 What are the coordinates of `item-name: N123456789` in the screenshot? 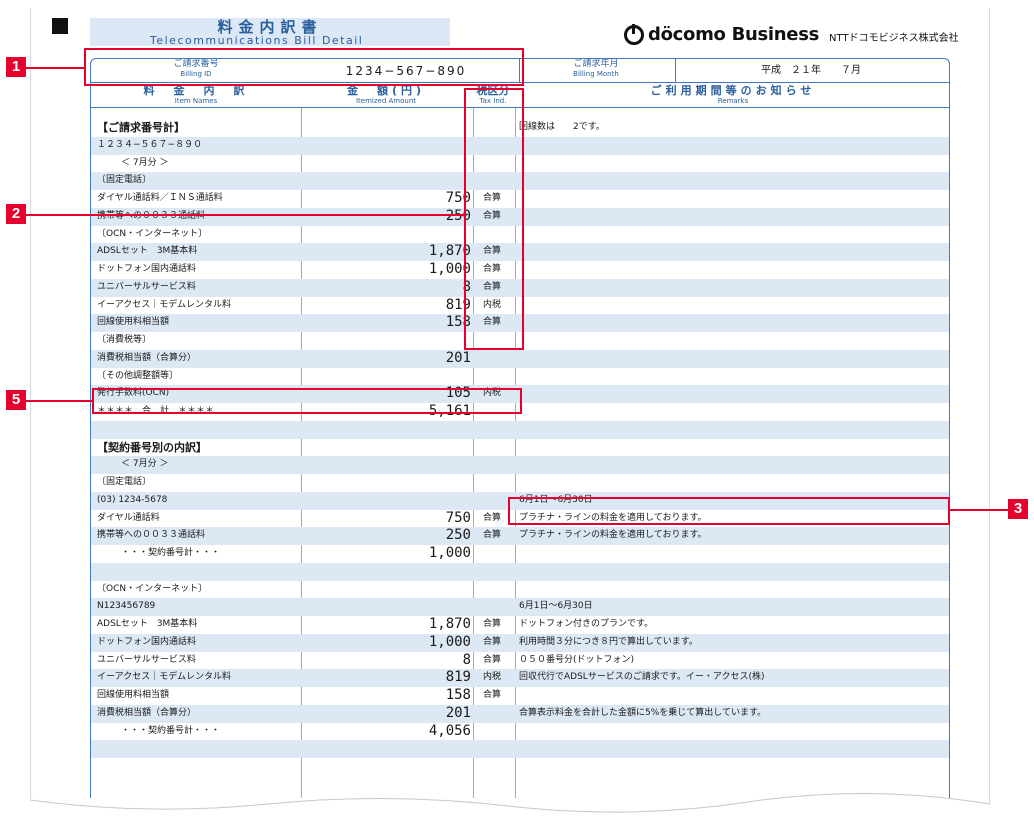 It's located at (126, 606).